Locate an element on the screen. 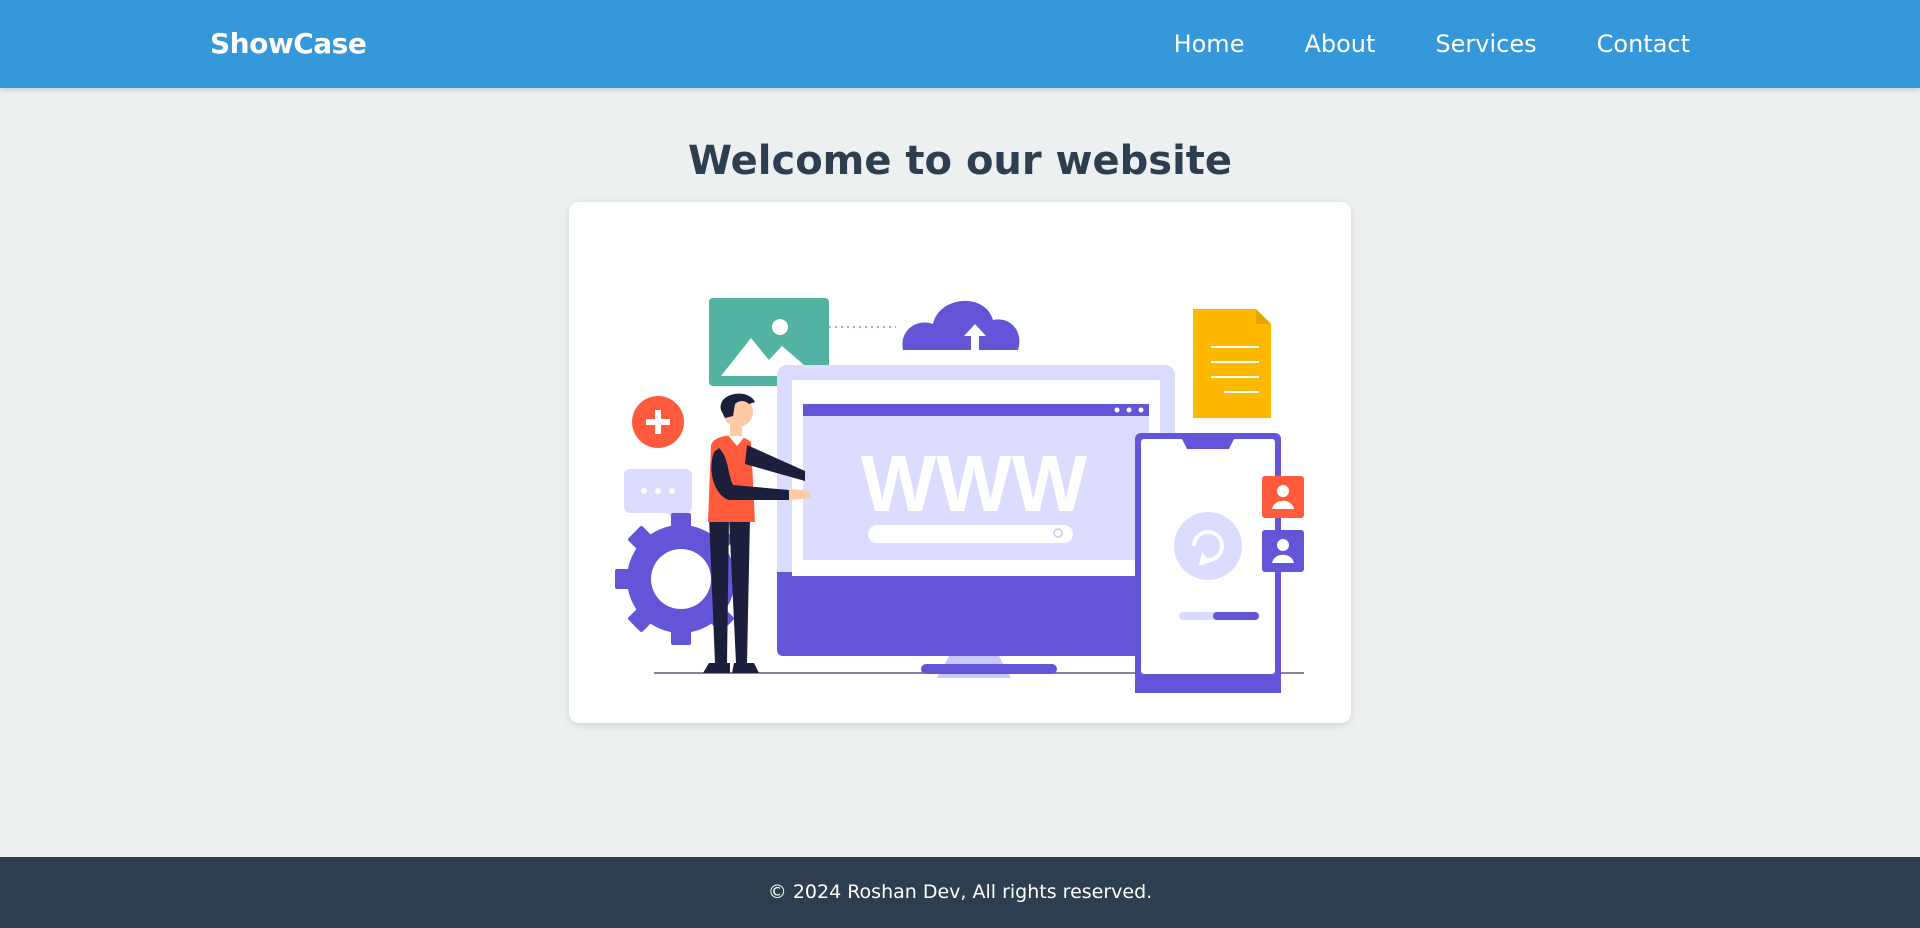 The image size is (1920, 928). phone is located at coordinates (1208, 563).